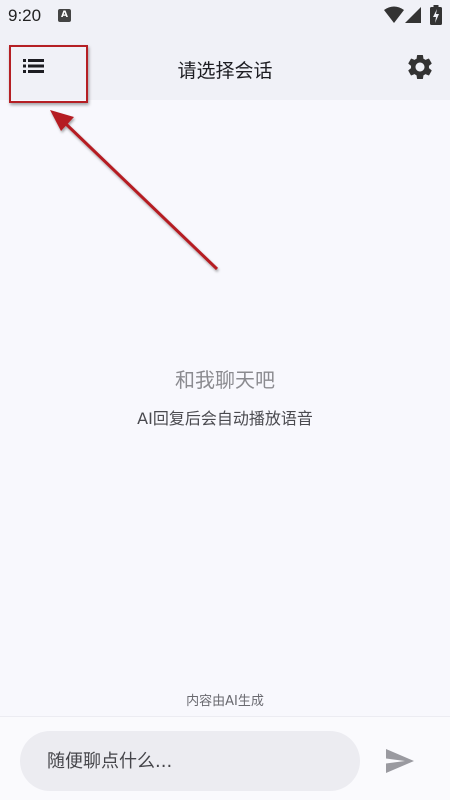  What do you see at coordinates (225, 17) in the screenshot?
I see `status-bar: 9:20 A` at bounding box center [225, 17].